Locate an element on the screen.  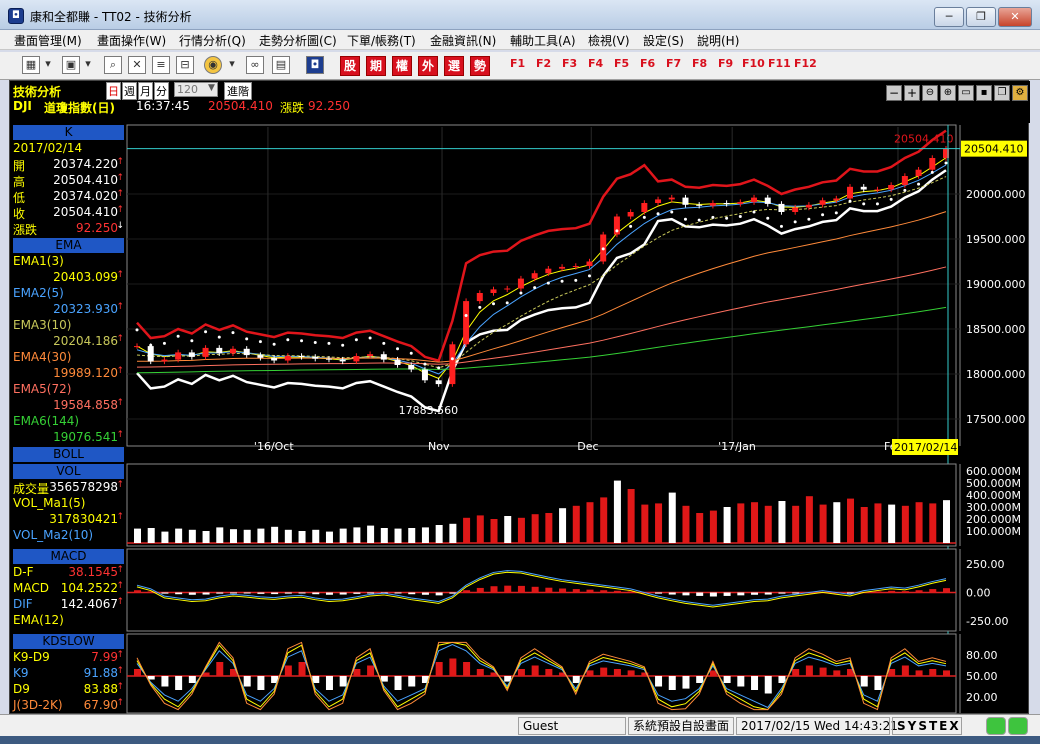
layers-icon: ≡ is located at coordinates (161, 65).